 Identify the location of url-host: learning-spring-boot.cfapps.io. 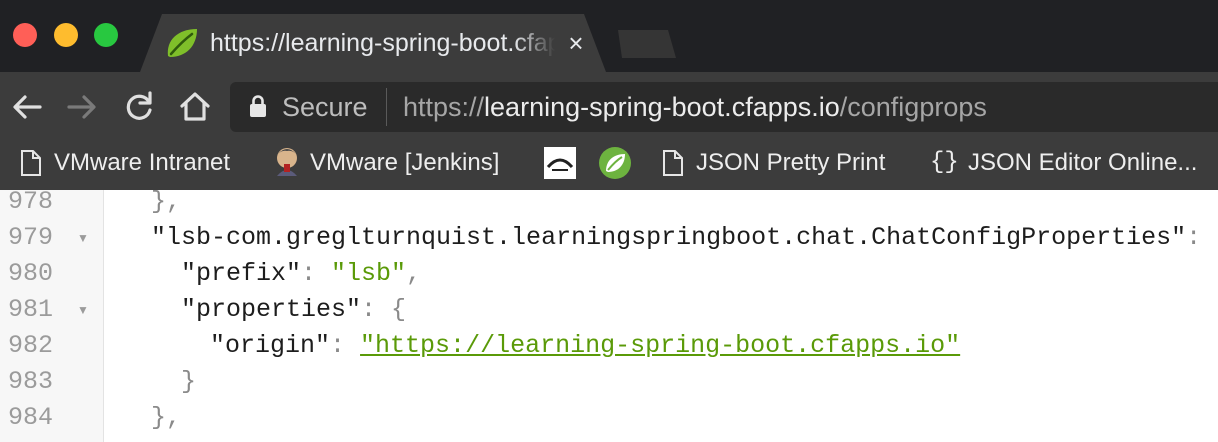
(662, 107).